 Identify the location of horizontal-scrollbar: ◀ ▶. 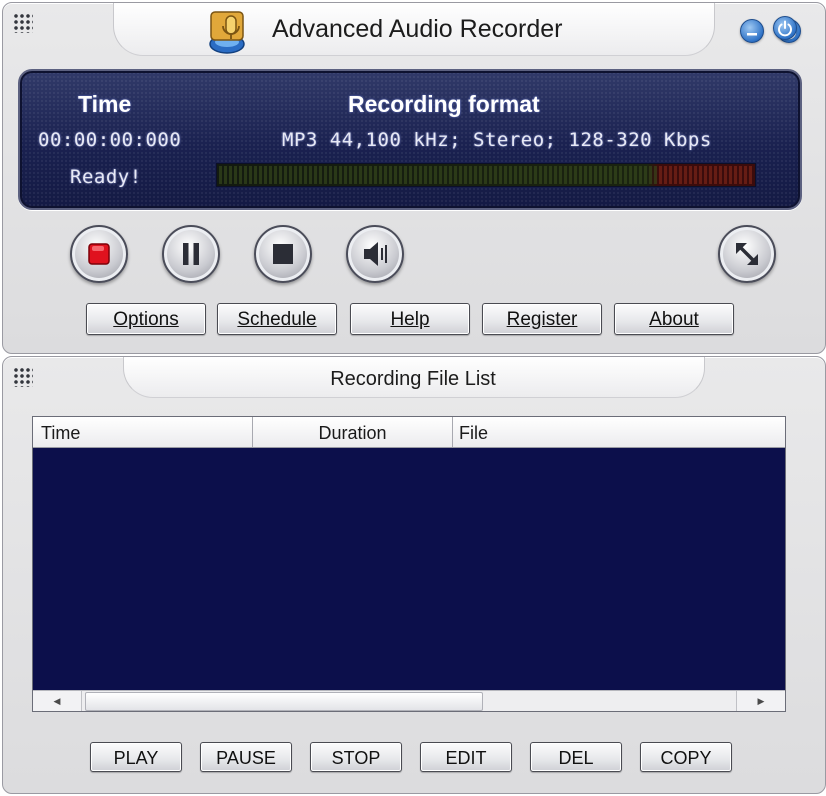
(409, 700).